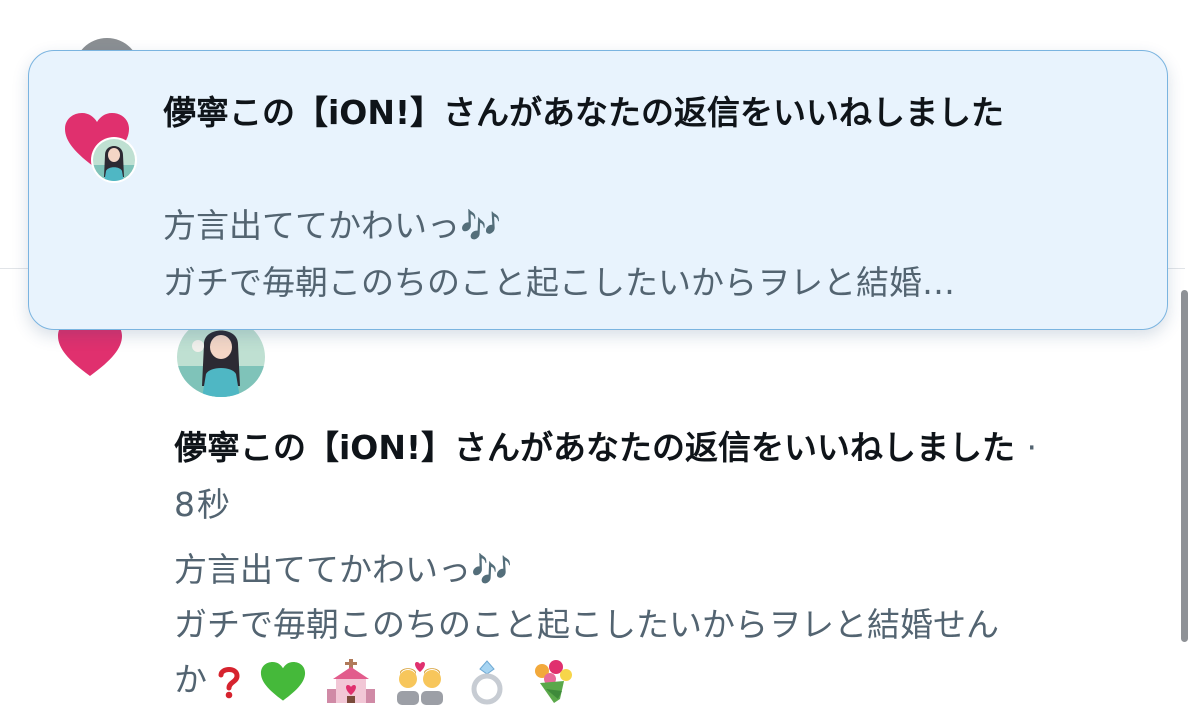 The width and height of the screenshot is (1199, 722). What do you see at coordinates (332, 225) in the screenshot?
I see `toast-body-line-1: 方言出ててかわいっ🎶` at bounding box center [332, 225].